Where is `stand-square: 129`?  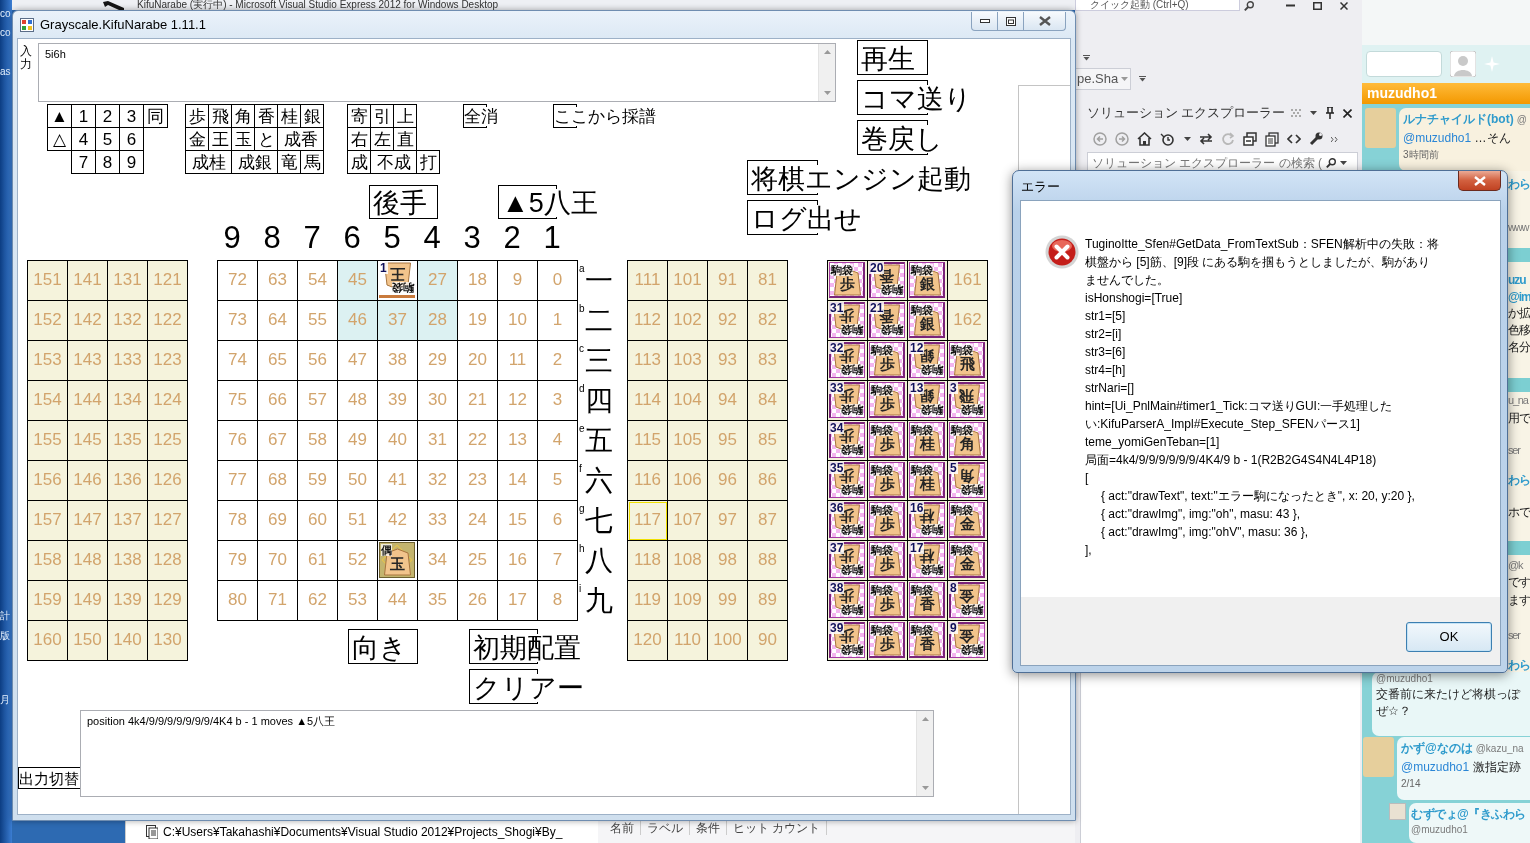 stand-square: 129 is located at coordinates (168, 601).